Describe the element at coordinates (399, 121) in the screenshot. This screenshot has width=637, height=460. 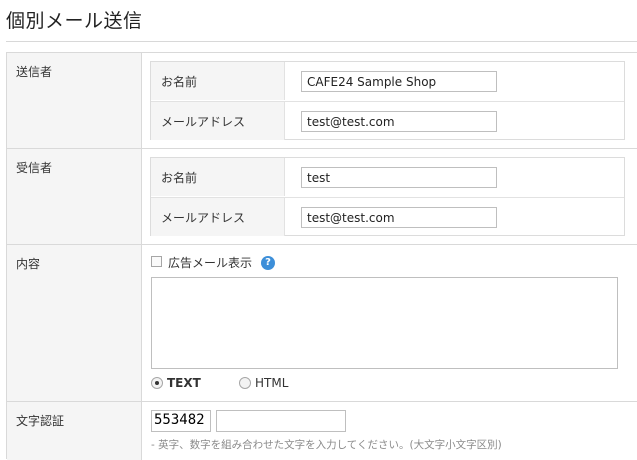
I see `sender-email-input` at that location.